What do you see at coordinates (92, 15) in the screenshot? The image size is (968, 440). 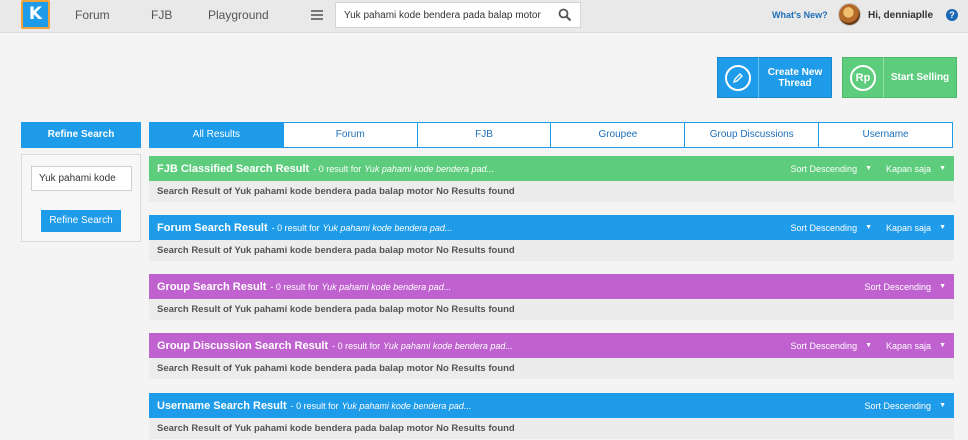 I see `nav-forum: Forum` at bounding box center [92, 15].